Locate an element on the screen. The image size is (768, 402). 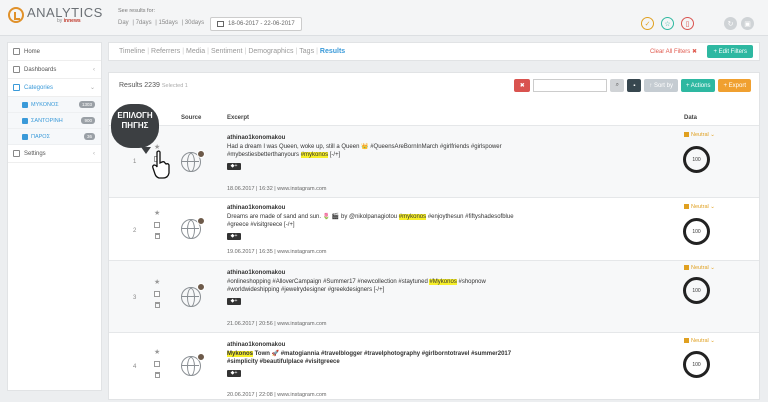
excerpt-text: [-/+] is located at coordinates (334, 155).